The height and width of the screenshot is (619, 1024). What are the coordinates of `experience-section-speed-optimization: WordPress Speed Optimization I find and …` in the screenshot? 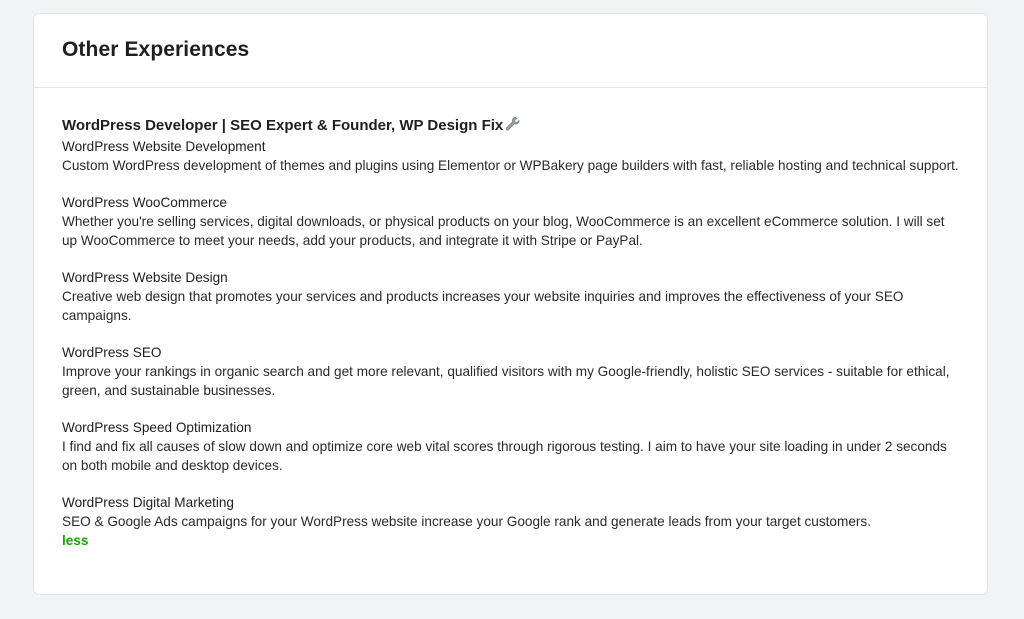 It's located at (510, 446).